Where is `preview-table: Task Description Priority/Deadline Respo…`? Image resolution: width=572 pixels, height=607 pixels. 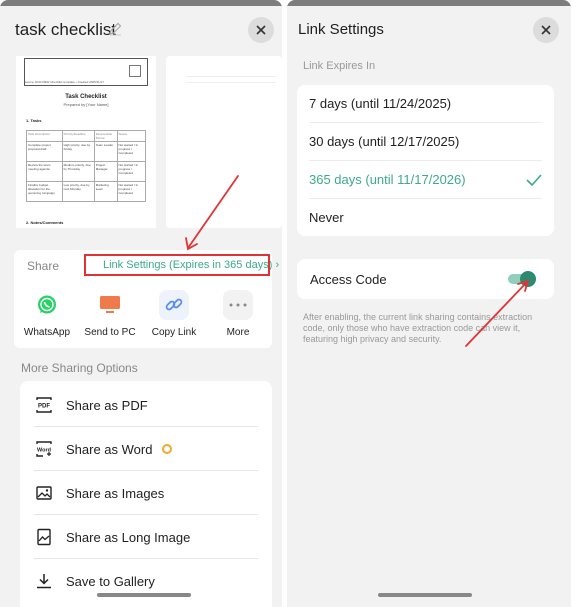 preview-table: Task Description Priority/Deadline Respo… is located at coordinates (86, 166).